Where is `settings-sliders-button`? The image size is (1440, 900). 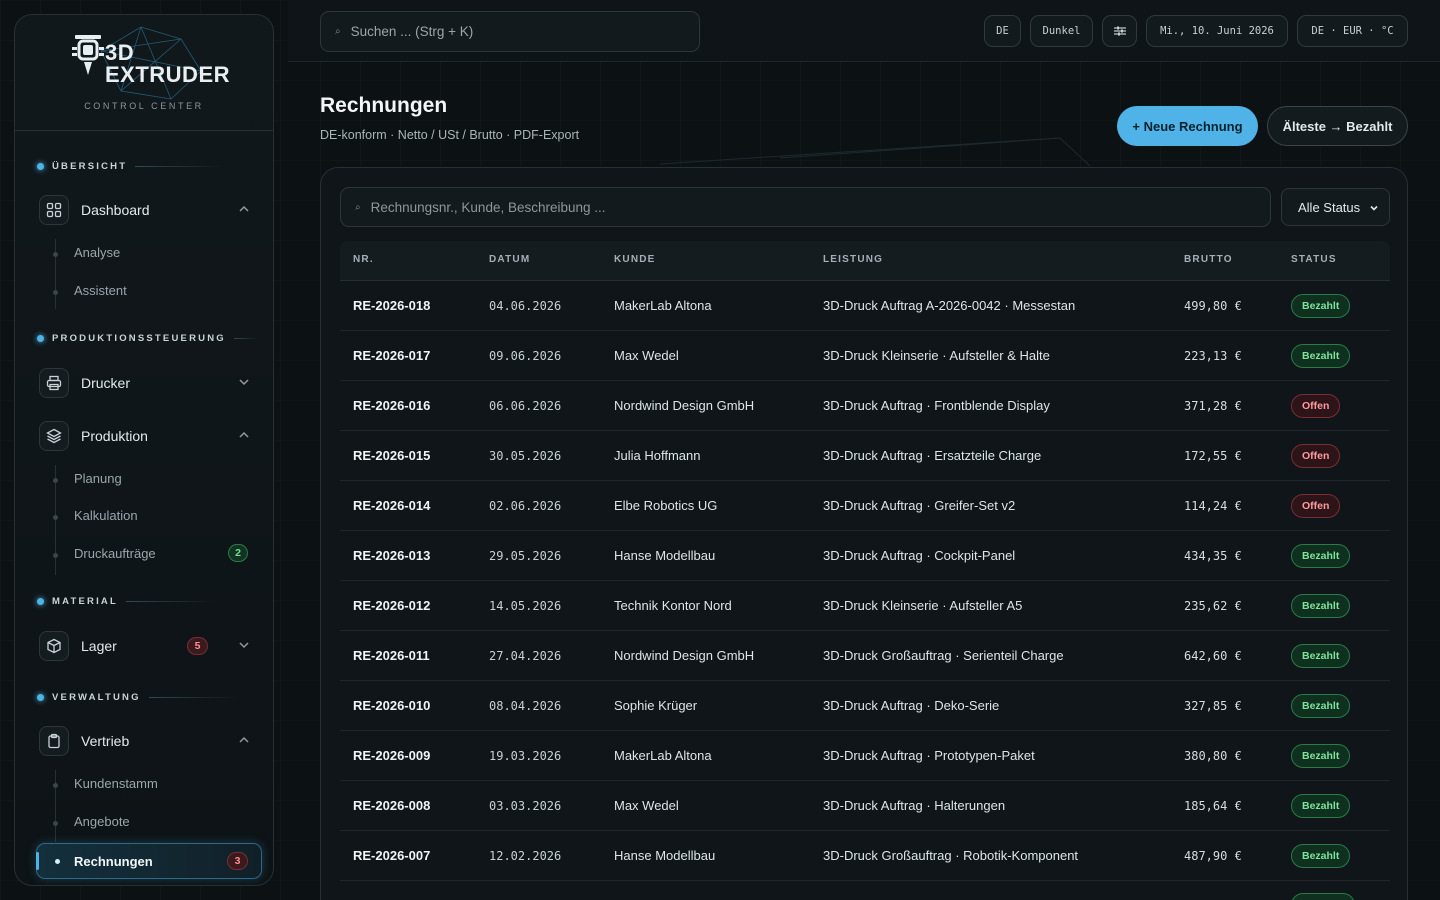 settings-sliders-button is located at coordinates (1119, 31).